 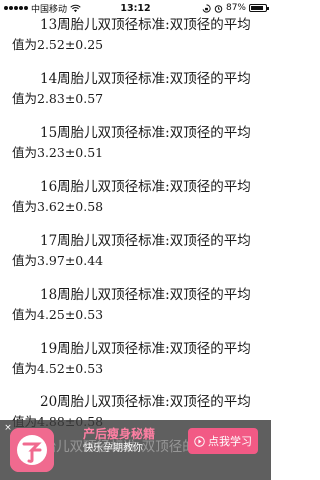 I want to click on signal-strength-icon, so click(x=16, y=8).